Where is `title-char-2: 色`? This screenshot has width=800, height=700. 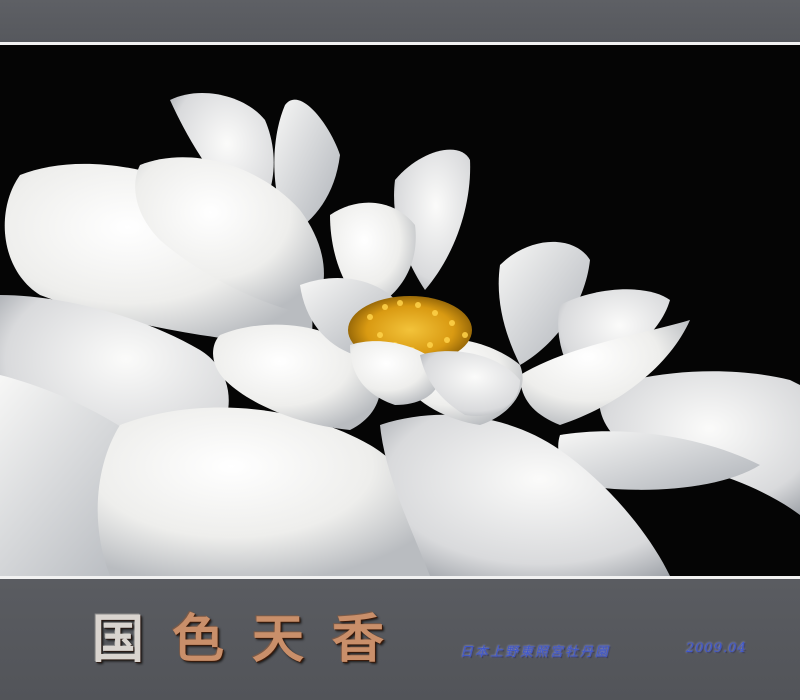
title-char-2: 色 is located at coordinates (198, 639).